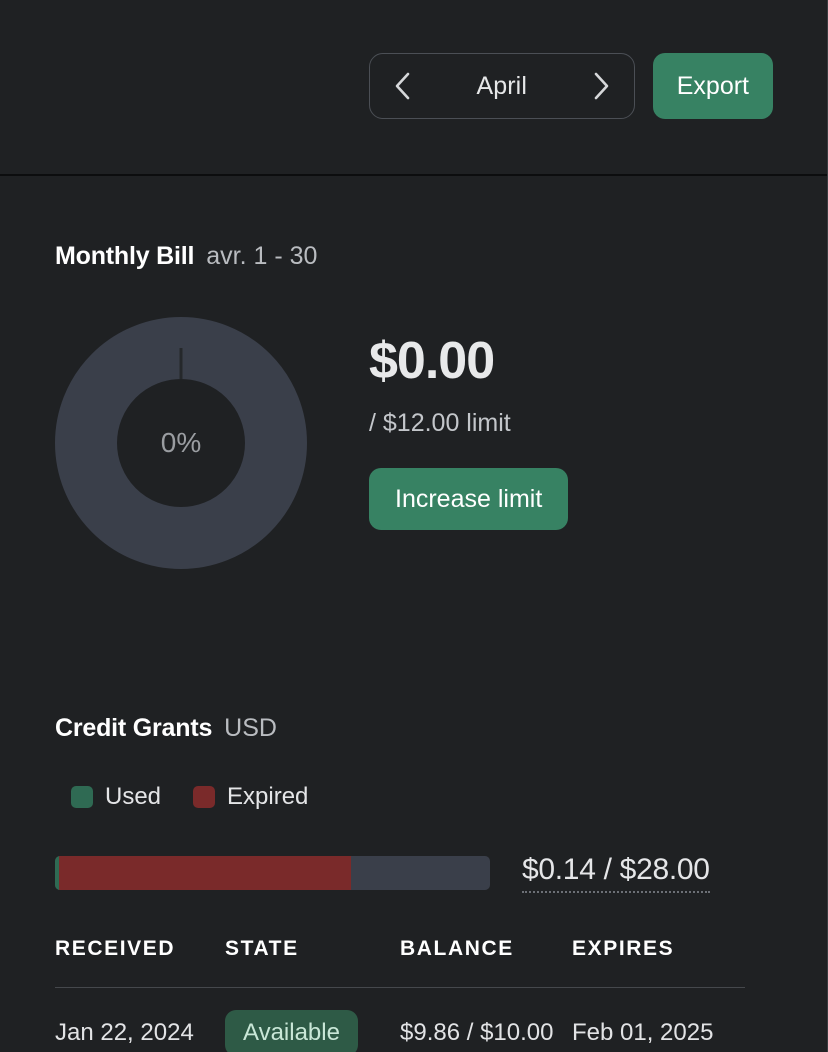 This screenshot has width=828, height=1052. Describe the element at coordinates (262, 256) in the screenshot. I see `monthly-bill-period: avr. 1 - 30` at that location.